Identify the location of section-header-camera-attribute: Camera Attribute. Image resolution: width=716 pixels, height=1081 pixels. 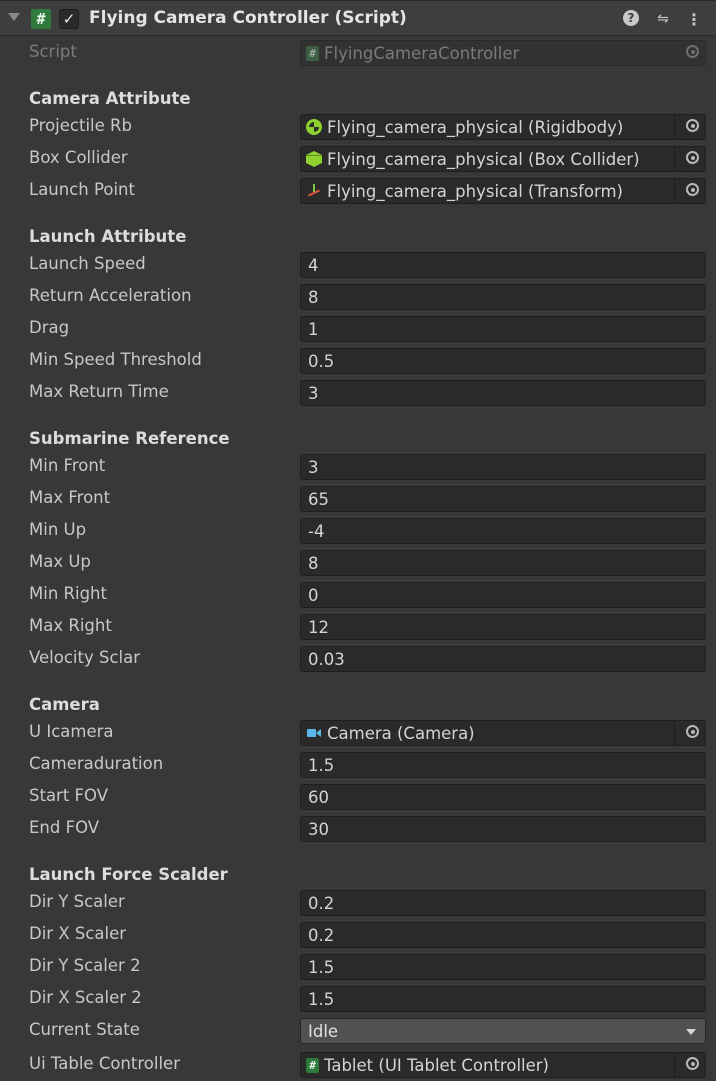
(110, 98).